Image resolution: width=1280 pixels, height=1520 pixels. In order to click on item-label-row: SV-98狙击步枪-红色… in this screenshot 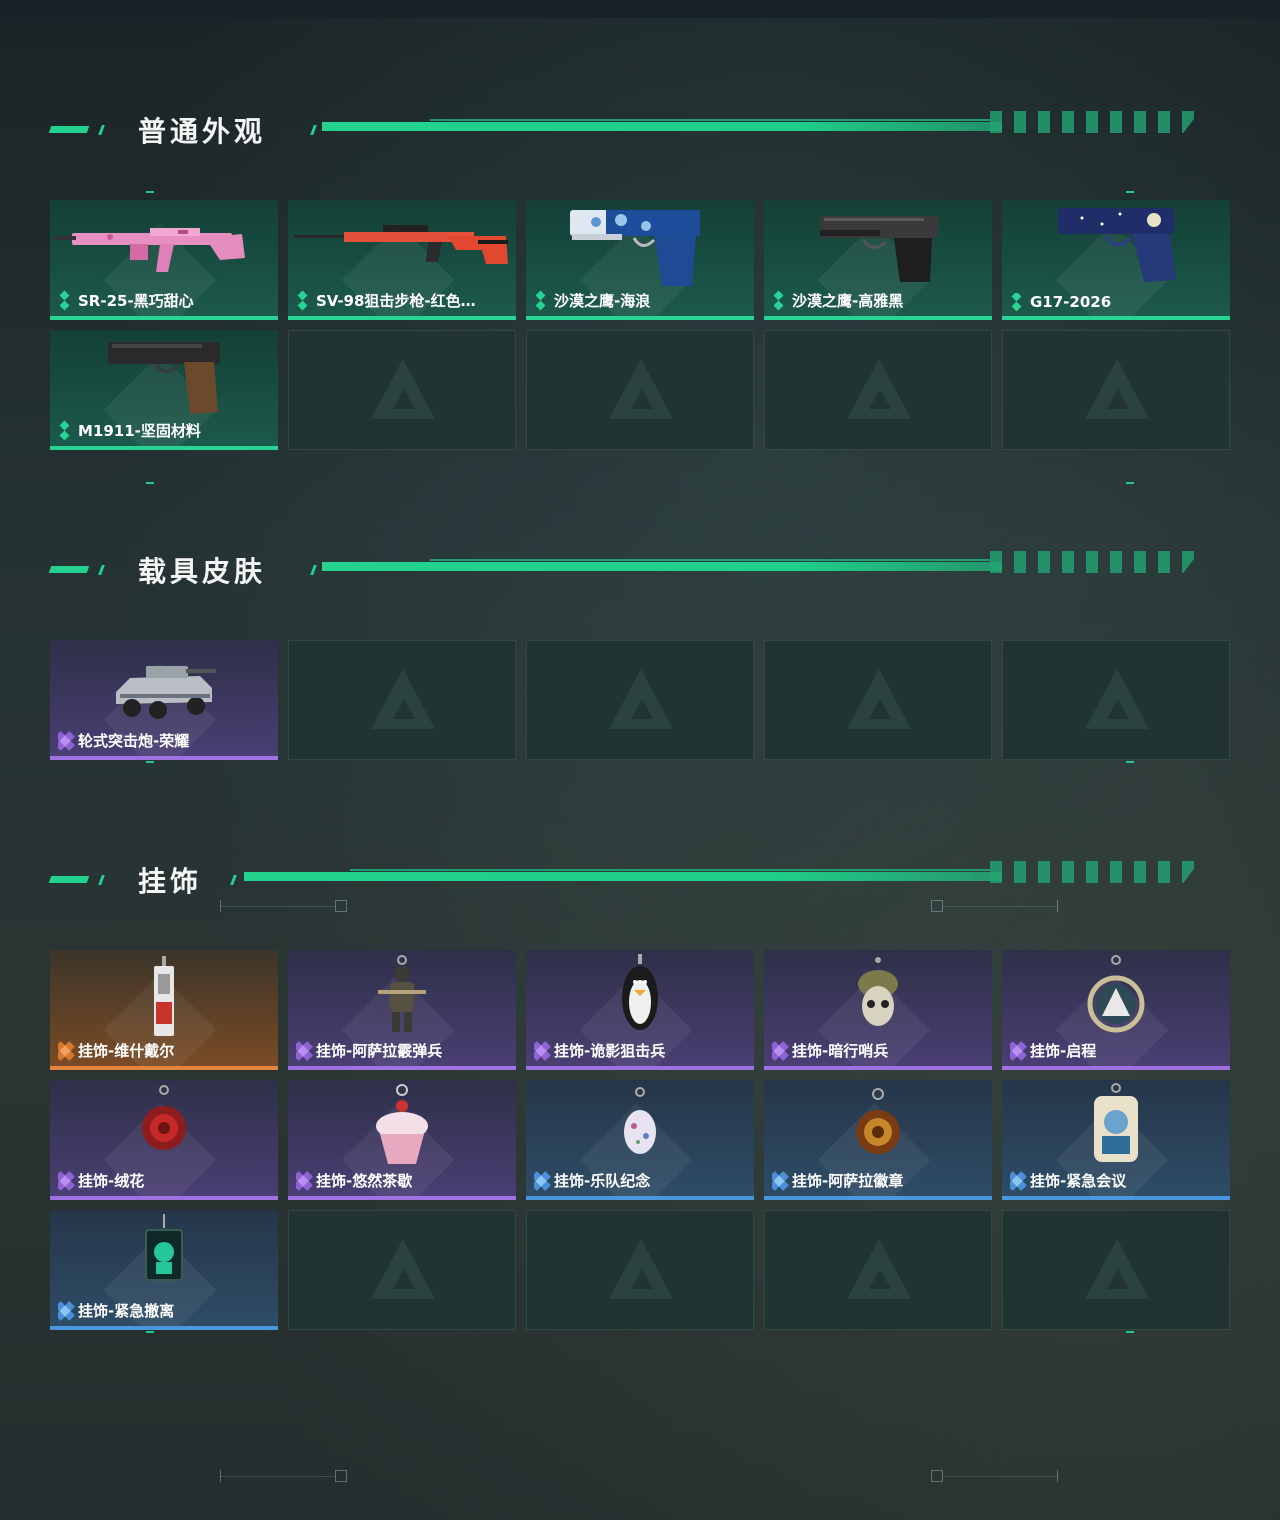, I will do `click(402, 300)`.